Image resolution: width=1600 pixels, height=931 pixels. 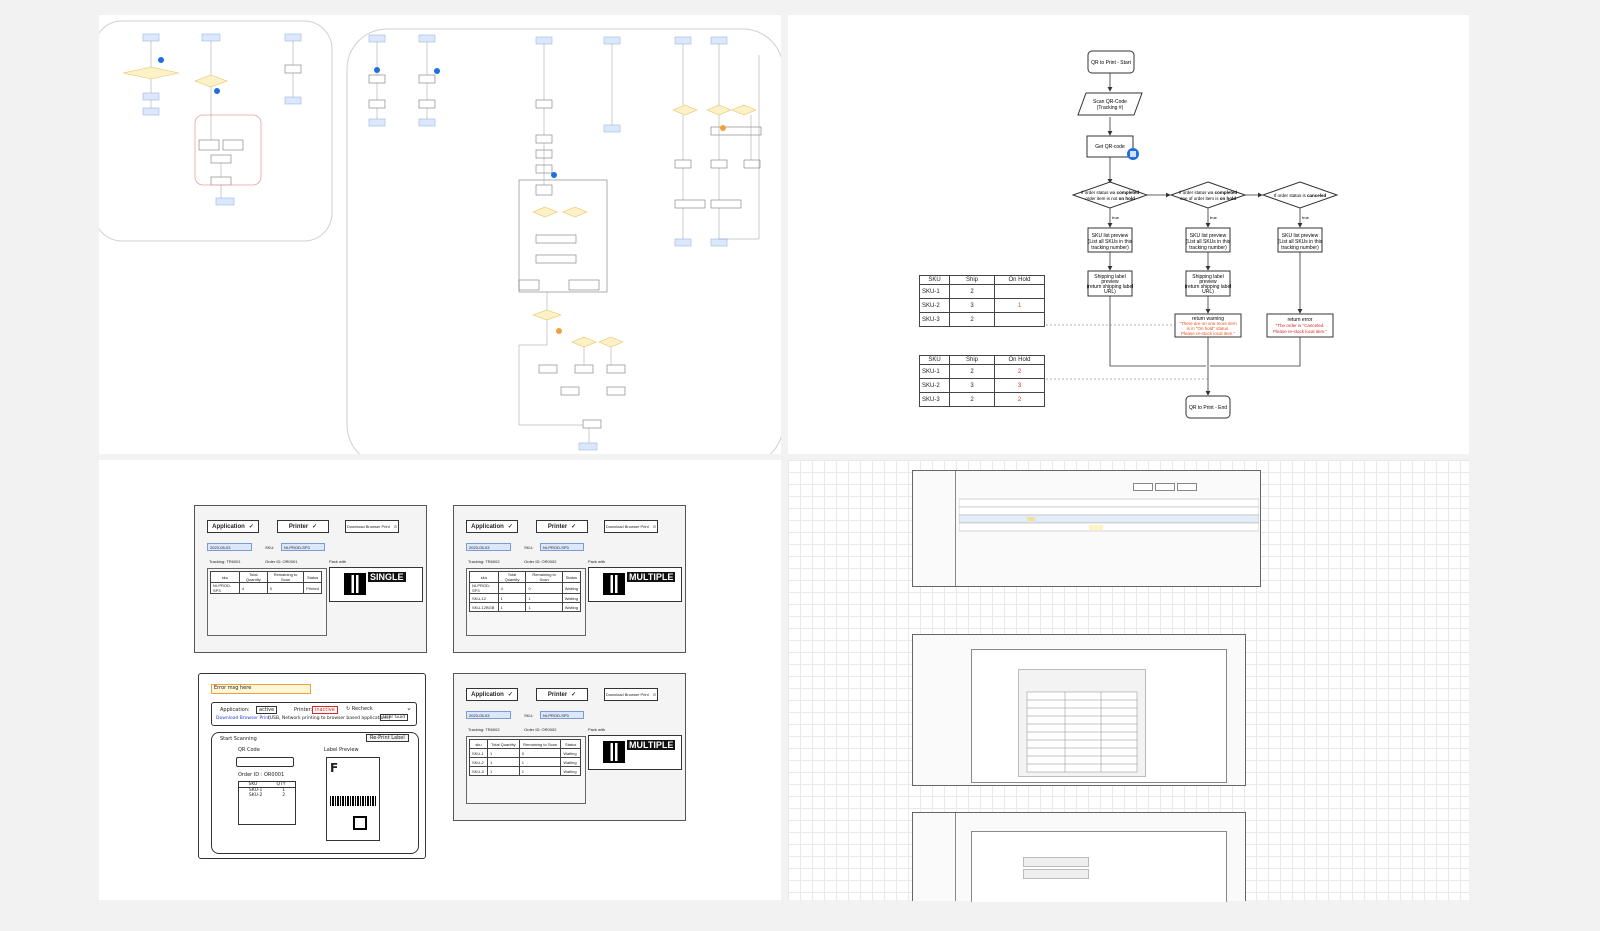 I want to click on svg-text: QR to Print - Start, so click(x=1111, y=63).